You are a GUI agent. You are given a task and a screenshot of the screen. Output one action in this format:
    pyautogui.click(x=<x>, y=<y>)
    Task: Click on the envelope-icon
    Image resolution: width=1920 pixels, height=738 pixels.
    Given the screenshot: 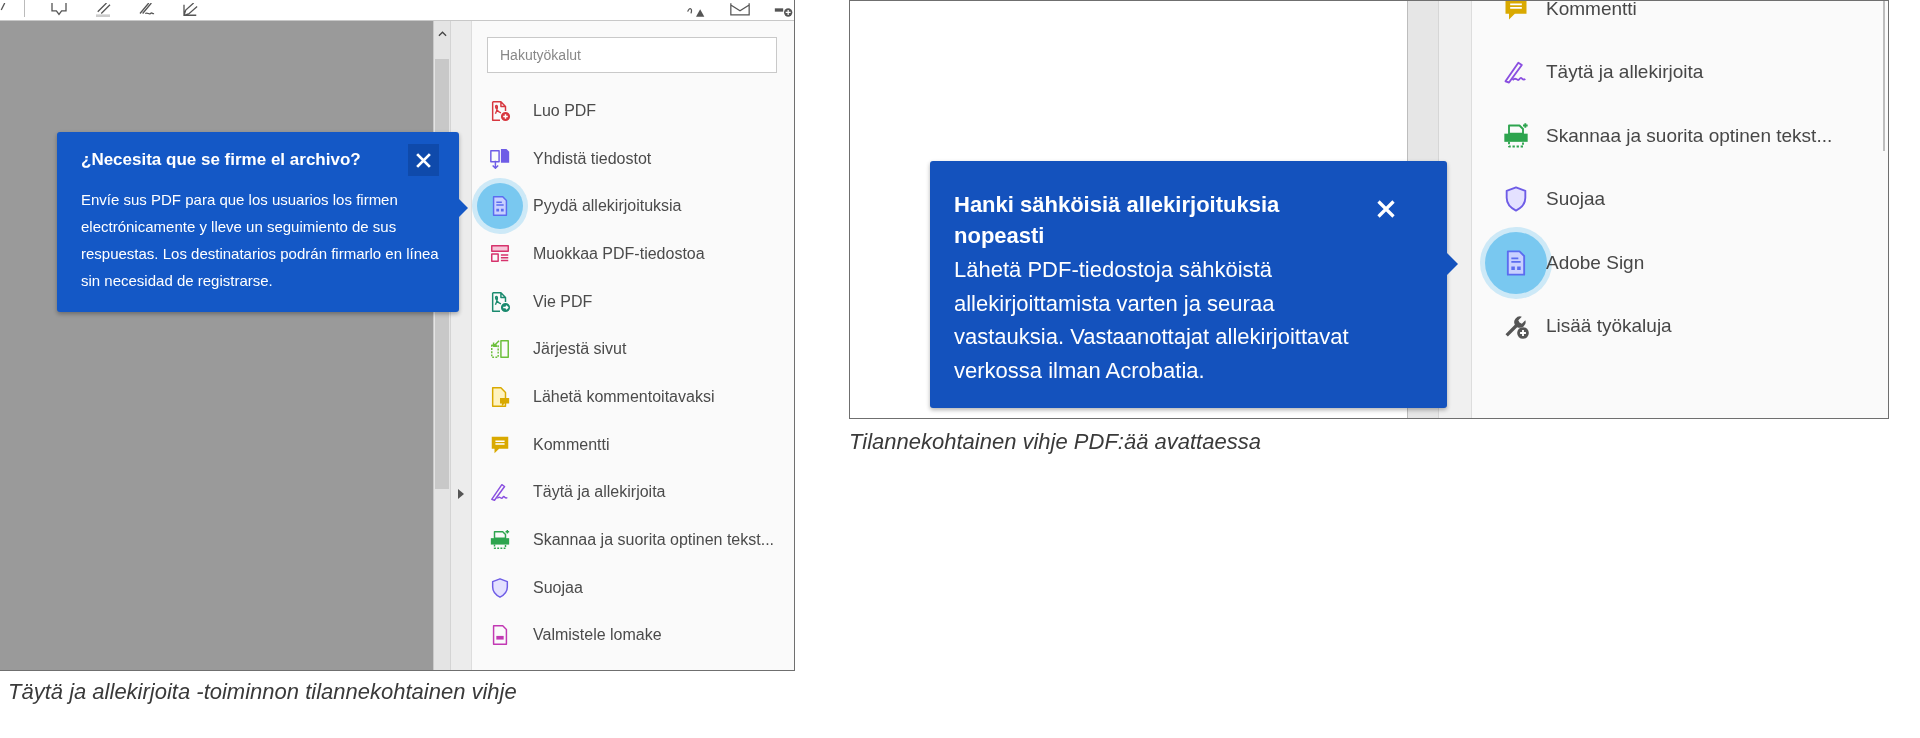 What is the action you would take?
    pyautogui.click(x=740, y=10)
    